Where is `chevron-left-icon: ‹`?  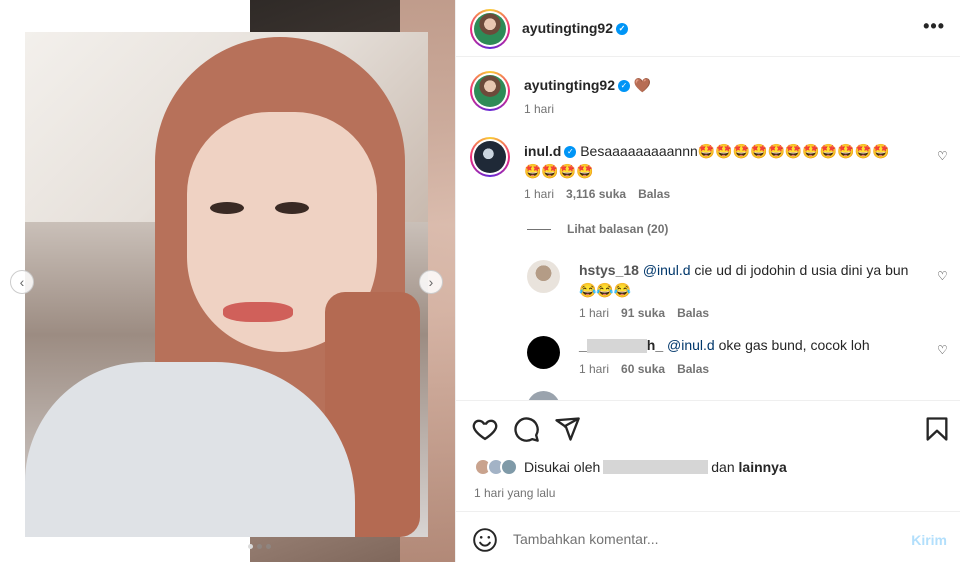
chevron-left-icon: ‹ is located at coordinates (22, 282).